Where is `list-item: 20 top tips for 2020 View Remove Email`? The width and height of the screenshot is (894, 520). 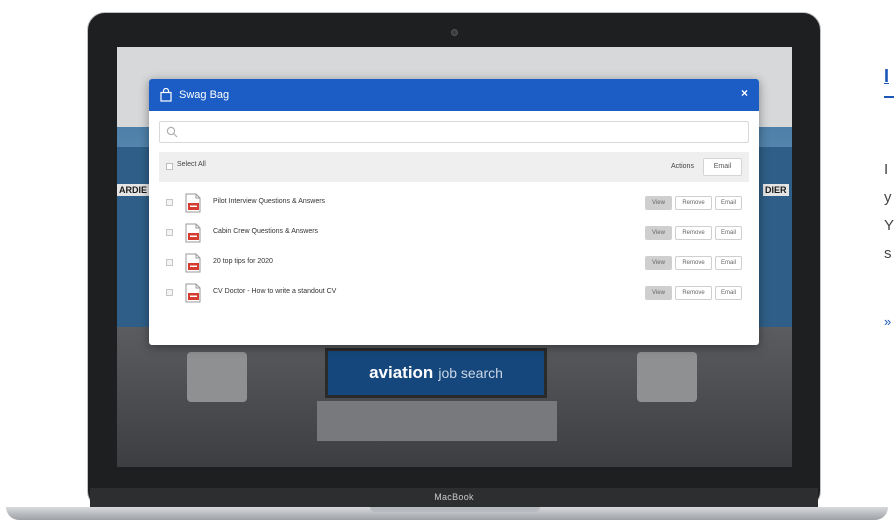
list-item: 20 top tips for 2020 View Remove Email is located at coordinates (454, 262).